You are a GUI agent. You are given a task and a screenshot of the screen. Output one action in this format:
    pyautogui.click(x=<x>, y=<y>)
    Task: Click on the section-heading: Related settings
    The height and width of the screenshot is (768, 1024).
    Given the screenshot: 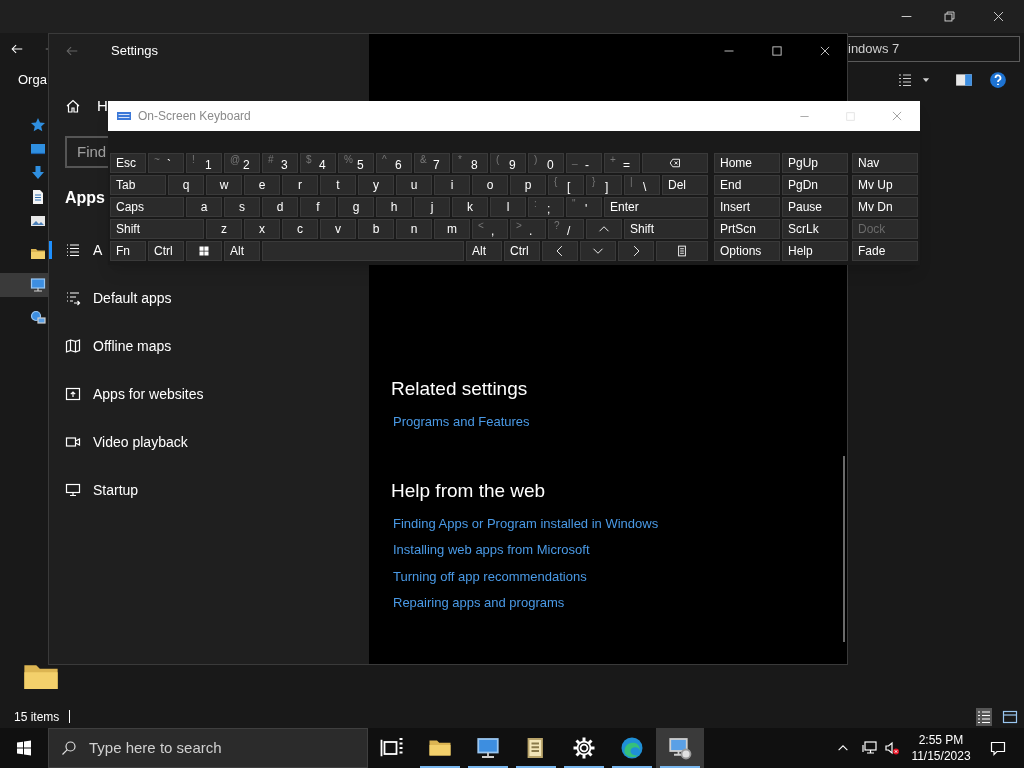 What is the action you would take?
    pyautogui.click(x=460, y=389)
    